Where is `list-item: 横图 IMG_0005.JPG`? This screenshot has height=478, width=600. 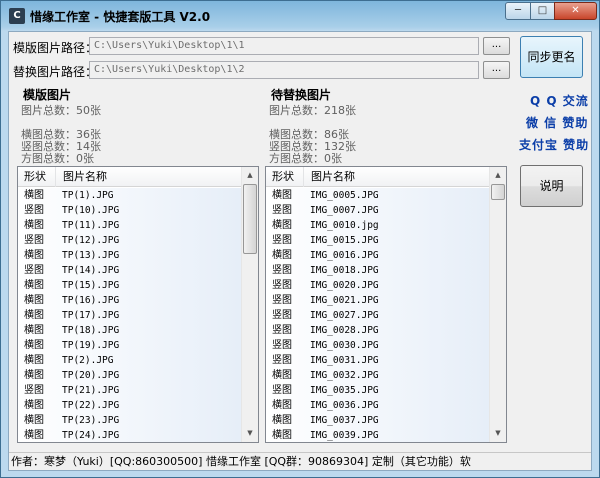
list-item: 横图 IMG_0005.JPG is located at coordinates (377, 195).